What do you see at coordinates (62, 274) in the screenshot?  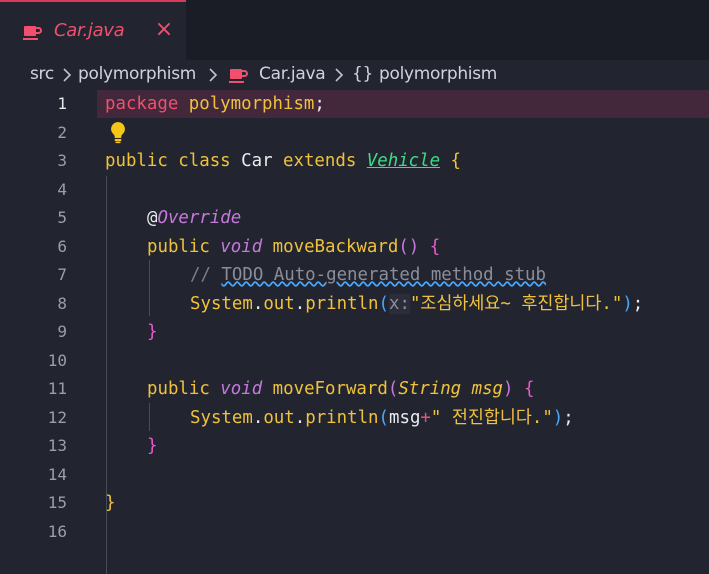 I see `line-number: 7` at bounding box center [62, 274].